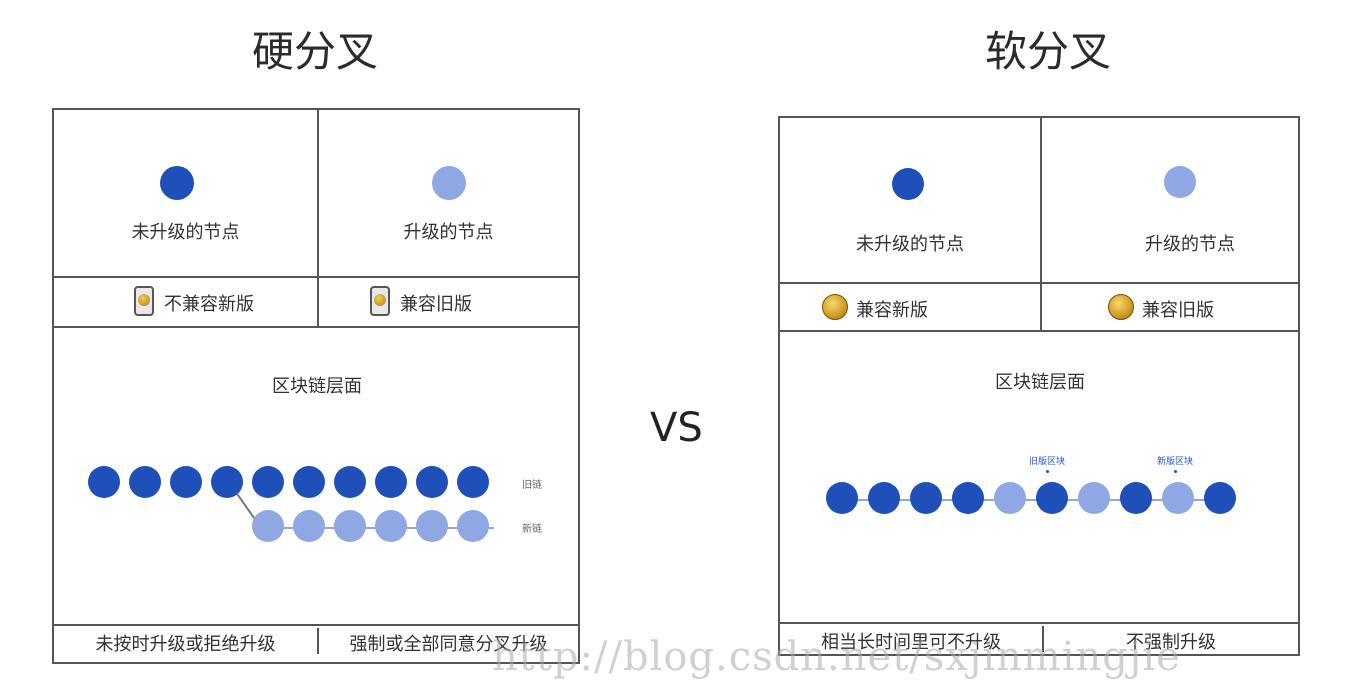  What do you see at coordinates (836, 657) in the screenshot?
I see `watermark: http://blog.csdn.net/sxjinmingjie` at bounding box center [836, 657].